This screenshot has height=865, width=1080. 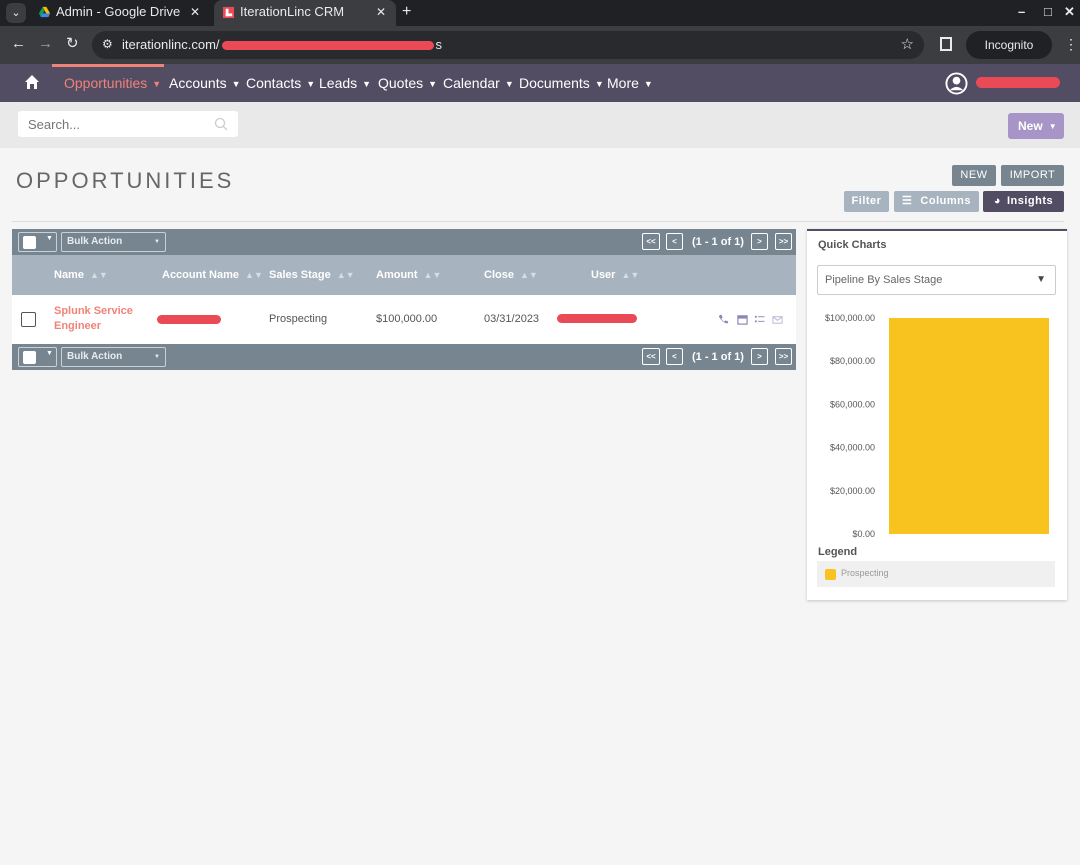 What do you see at coordinates (107, 44) in the screenshot?
I see `site-settings-icon: ⚙` at bounding box center [107, 44].